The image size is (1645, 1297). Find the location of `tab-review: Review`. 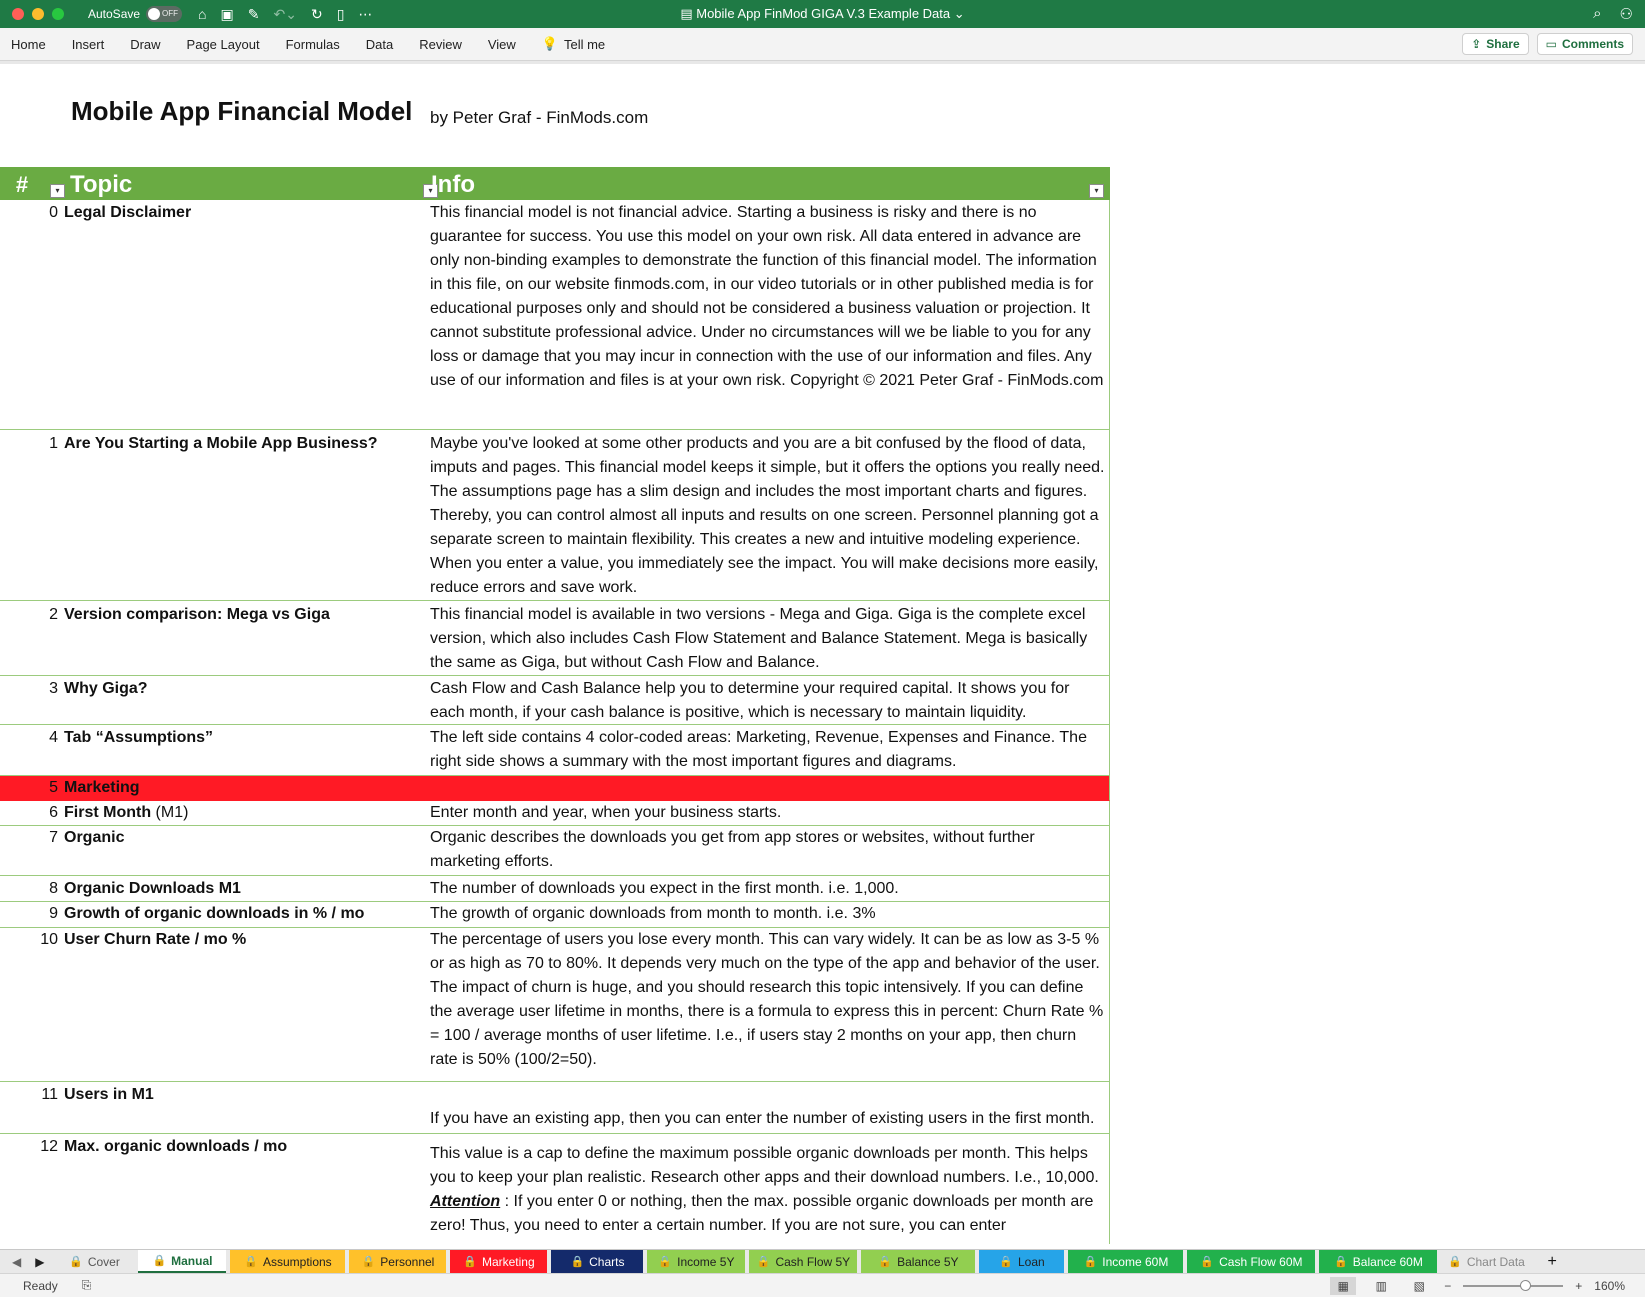

tab-review: Review is located at coordinates (440, 44).